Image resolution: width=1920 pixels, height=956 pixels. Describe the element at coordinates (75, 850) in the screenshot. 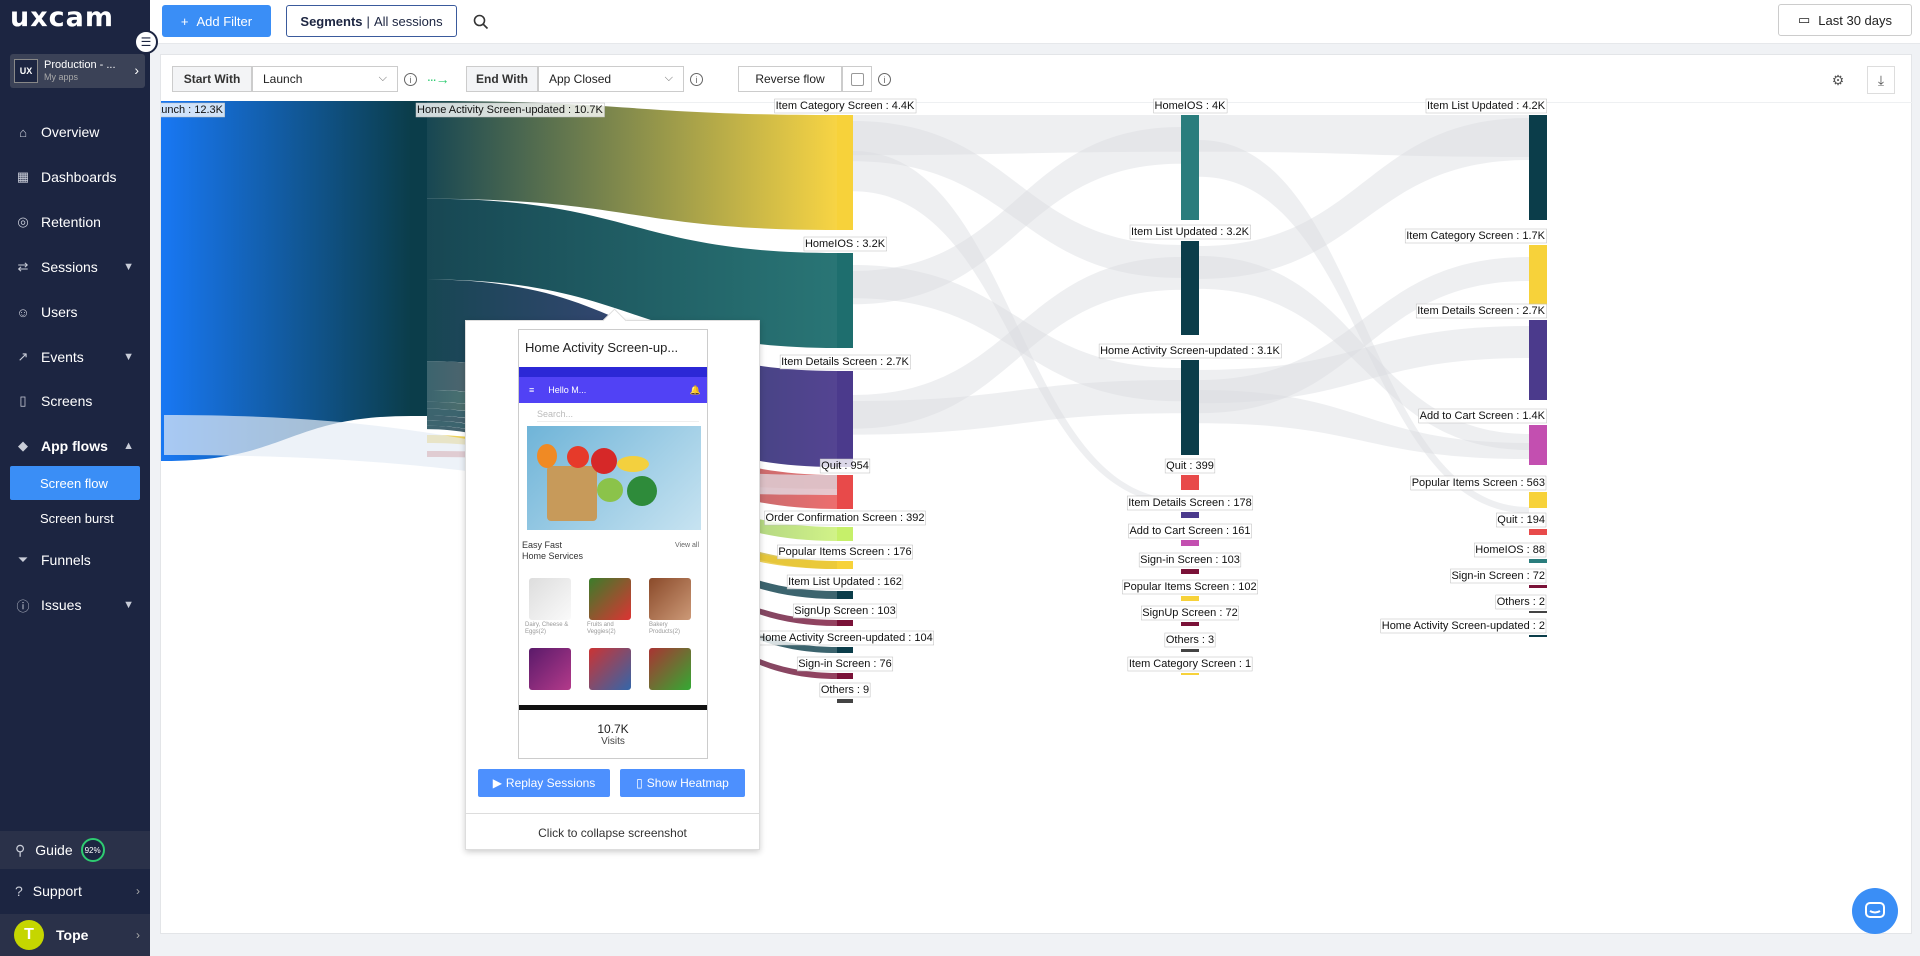

I see `guide-button: ⚲ Guide 92%` at that location.